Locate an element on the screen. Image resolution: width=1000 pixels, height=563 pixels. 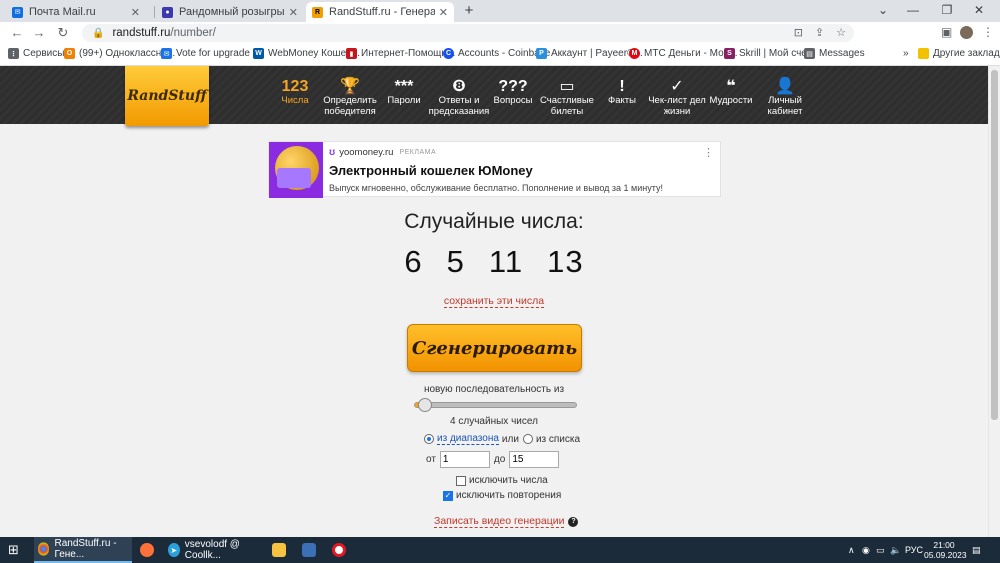
sequence-label: новую последовательность из is located at coordinates (494, 389).